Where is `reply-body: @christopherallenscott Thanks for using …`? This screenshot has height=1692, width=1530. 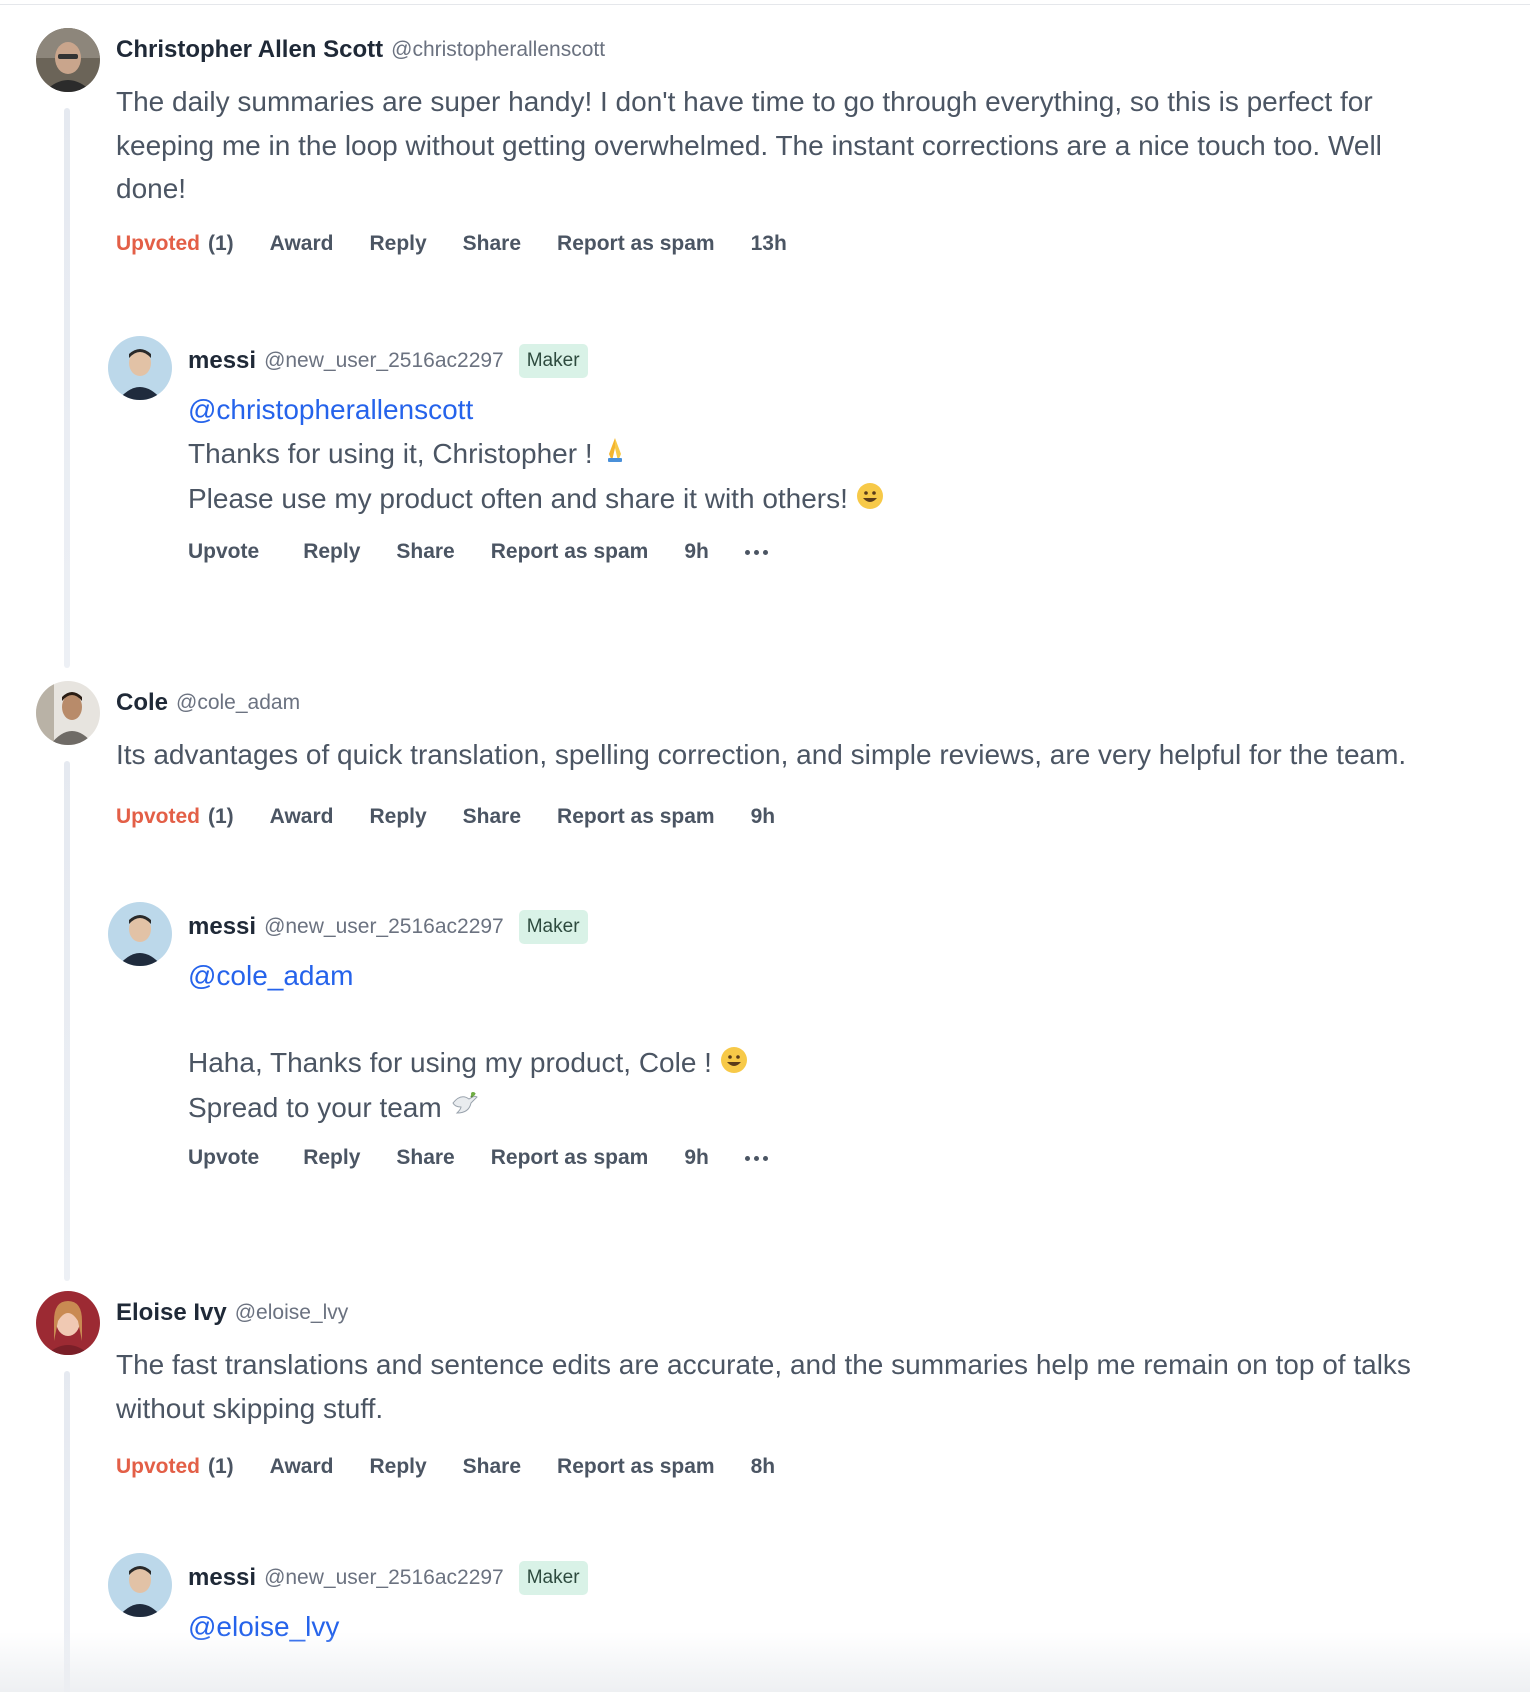
reply-body: @christopherallenscott Thanks for using … is located at coordinates (838, 455).